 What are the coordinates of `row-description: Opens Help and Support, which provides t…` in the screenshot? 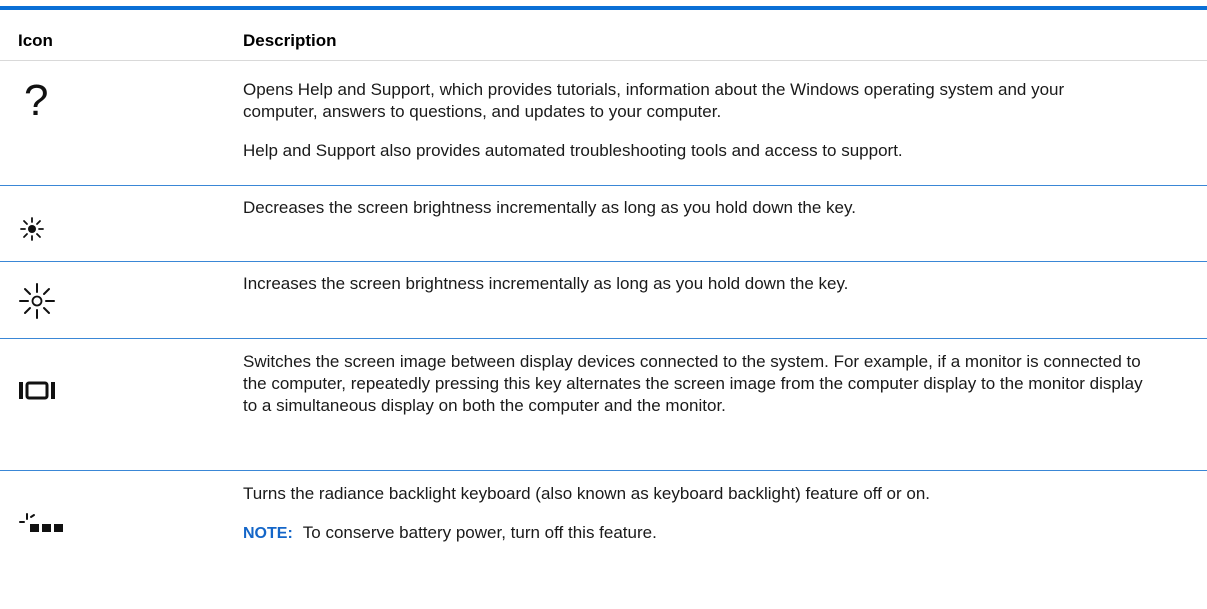 It's located at (693, 120).